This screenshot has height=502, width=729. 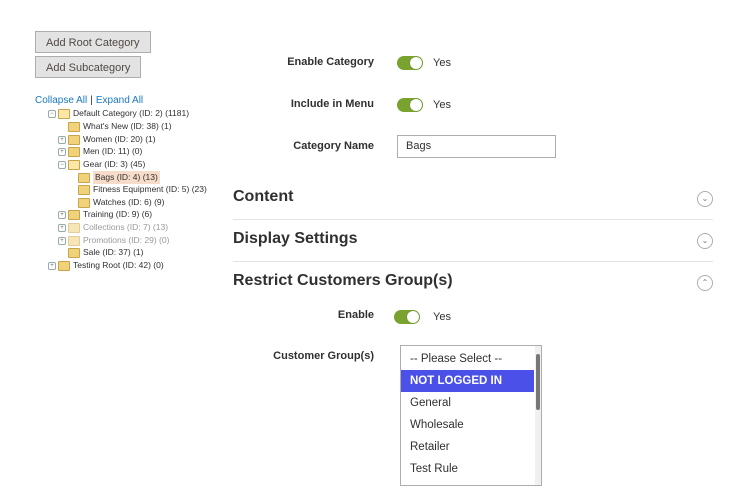 I want to click on include-in-menu-label: Include in Menu, so click(x=332, y=104).